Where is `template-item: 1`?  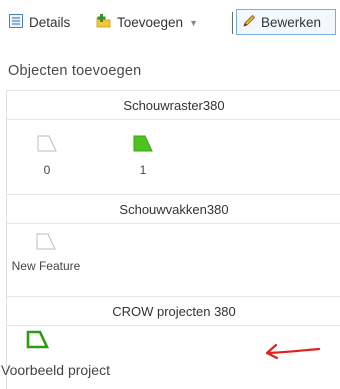
template-item: 1 is located at coordinates (143, 155).